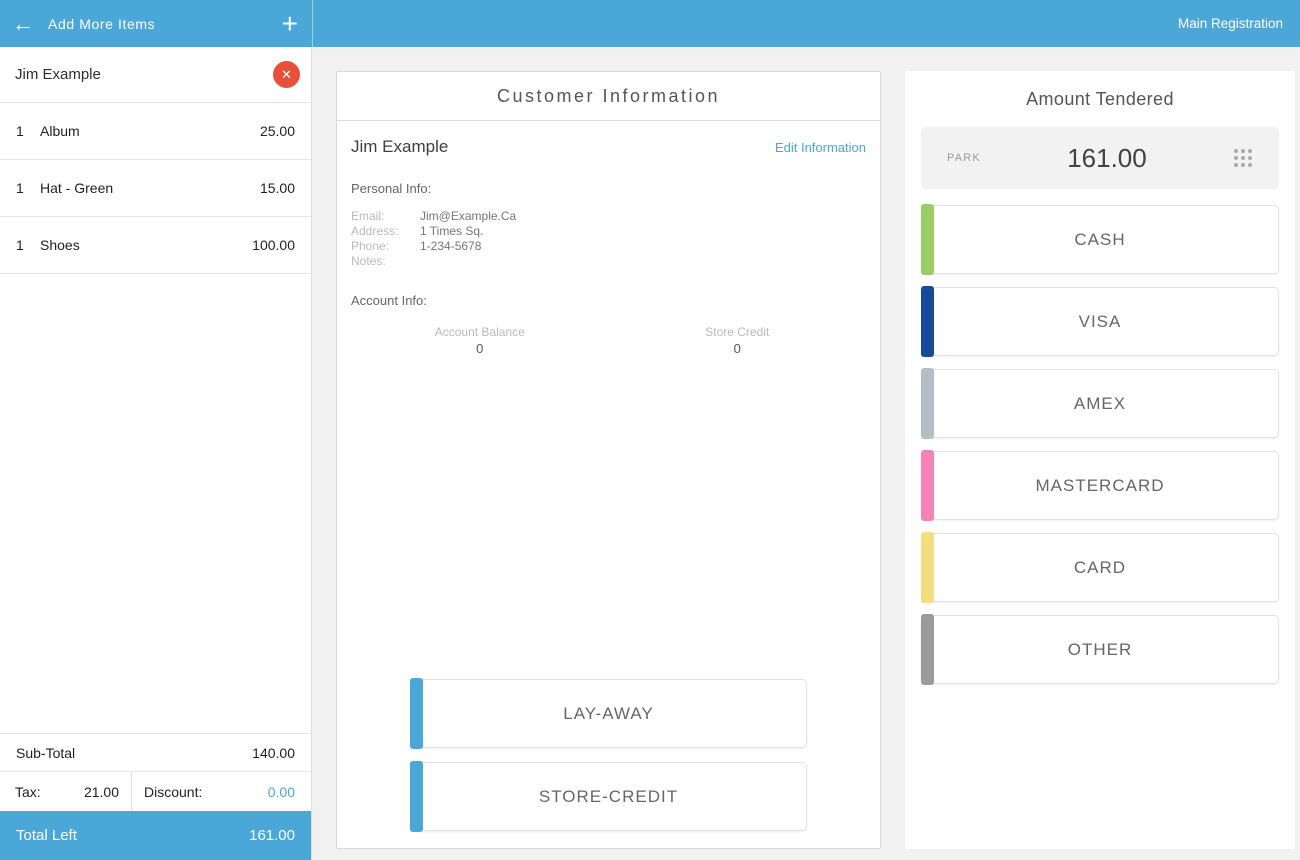  I want to click on pay-cash-button: CASH, so click(1100, 239).